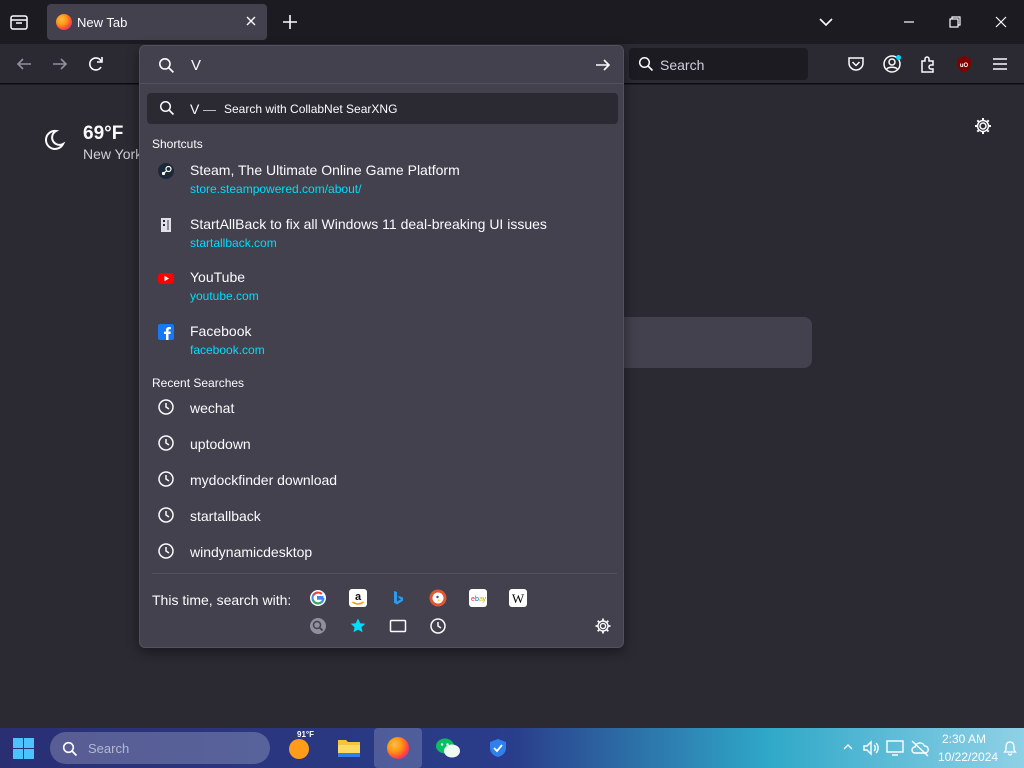 Image resolution: width=1024 pixels, height=768 pixels. I want to click on recent-search-item: mydockfinder download, so click(381, 480).